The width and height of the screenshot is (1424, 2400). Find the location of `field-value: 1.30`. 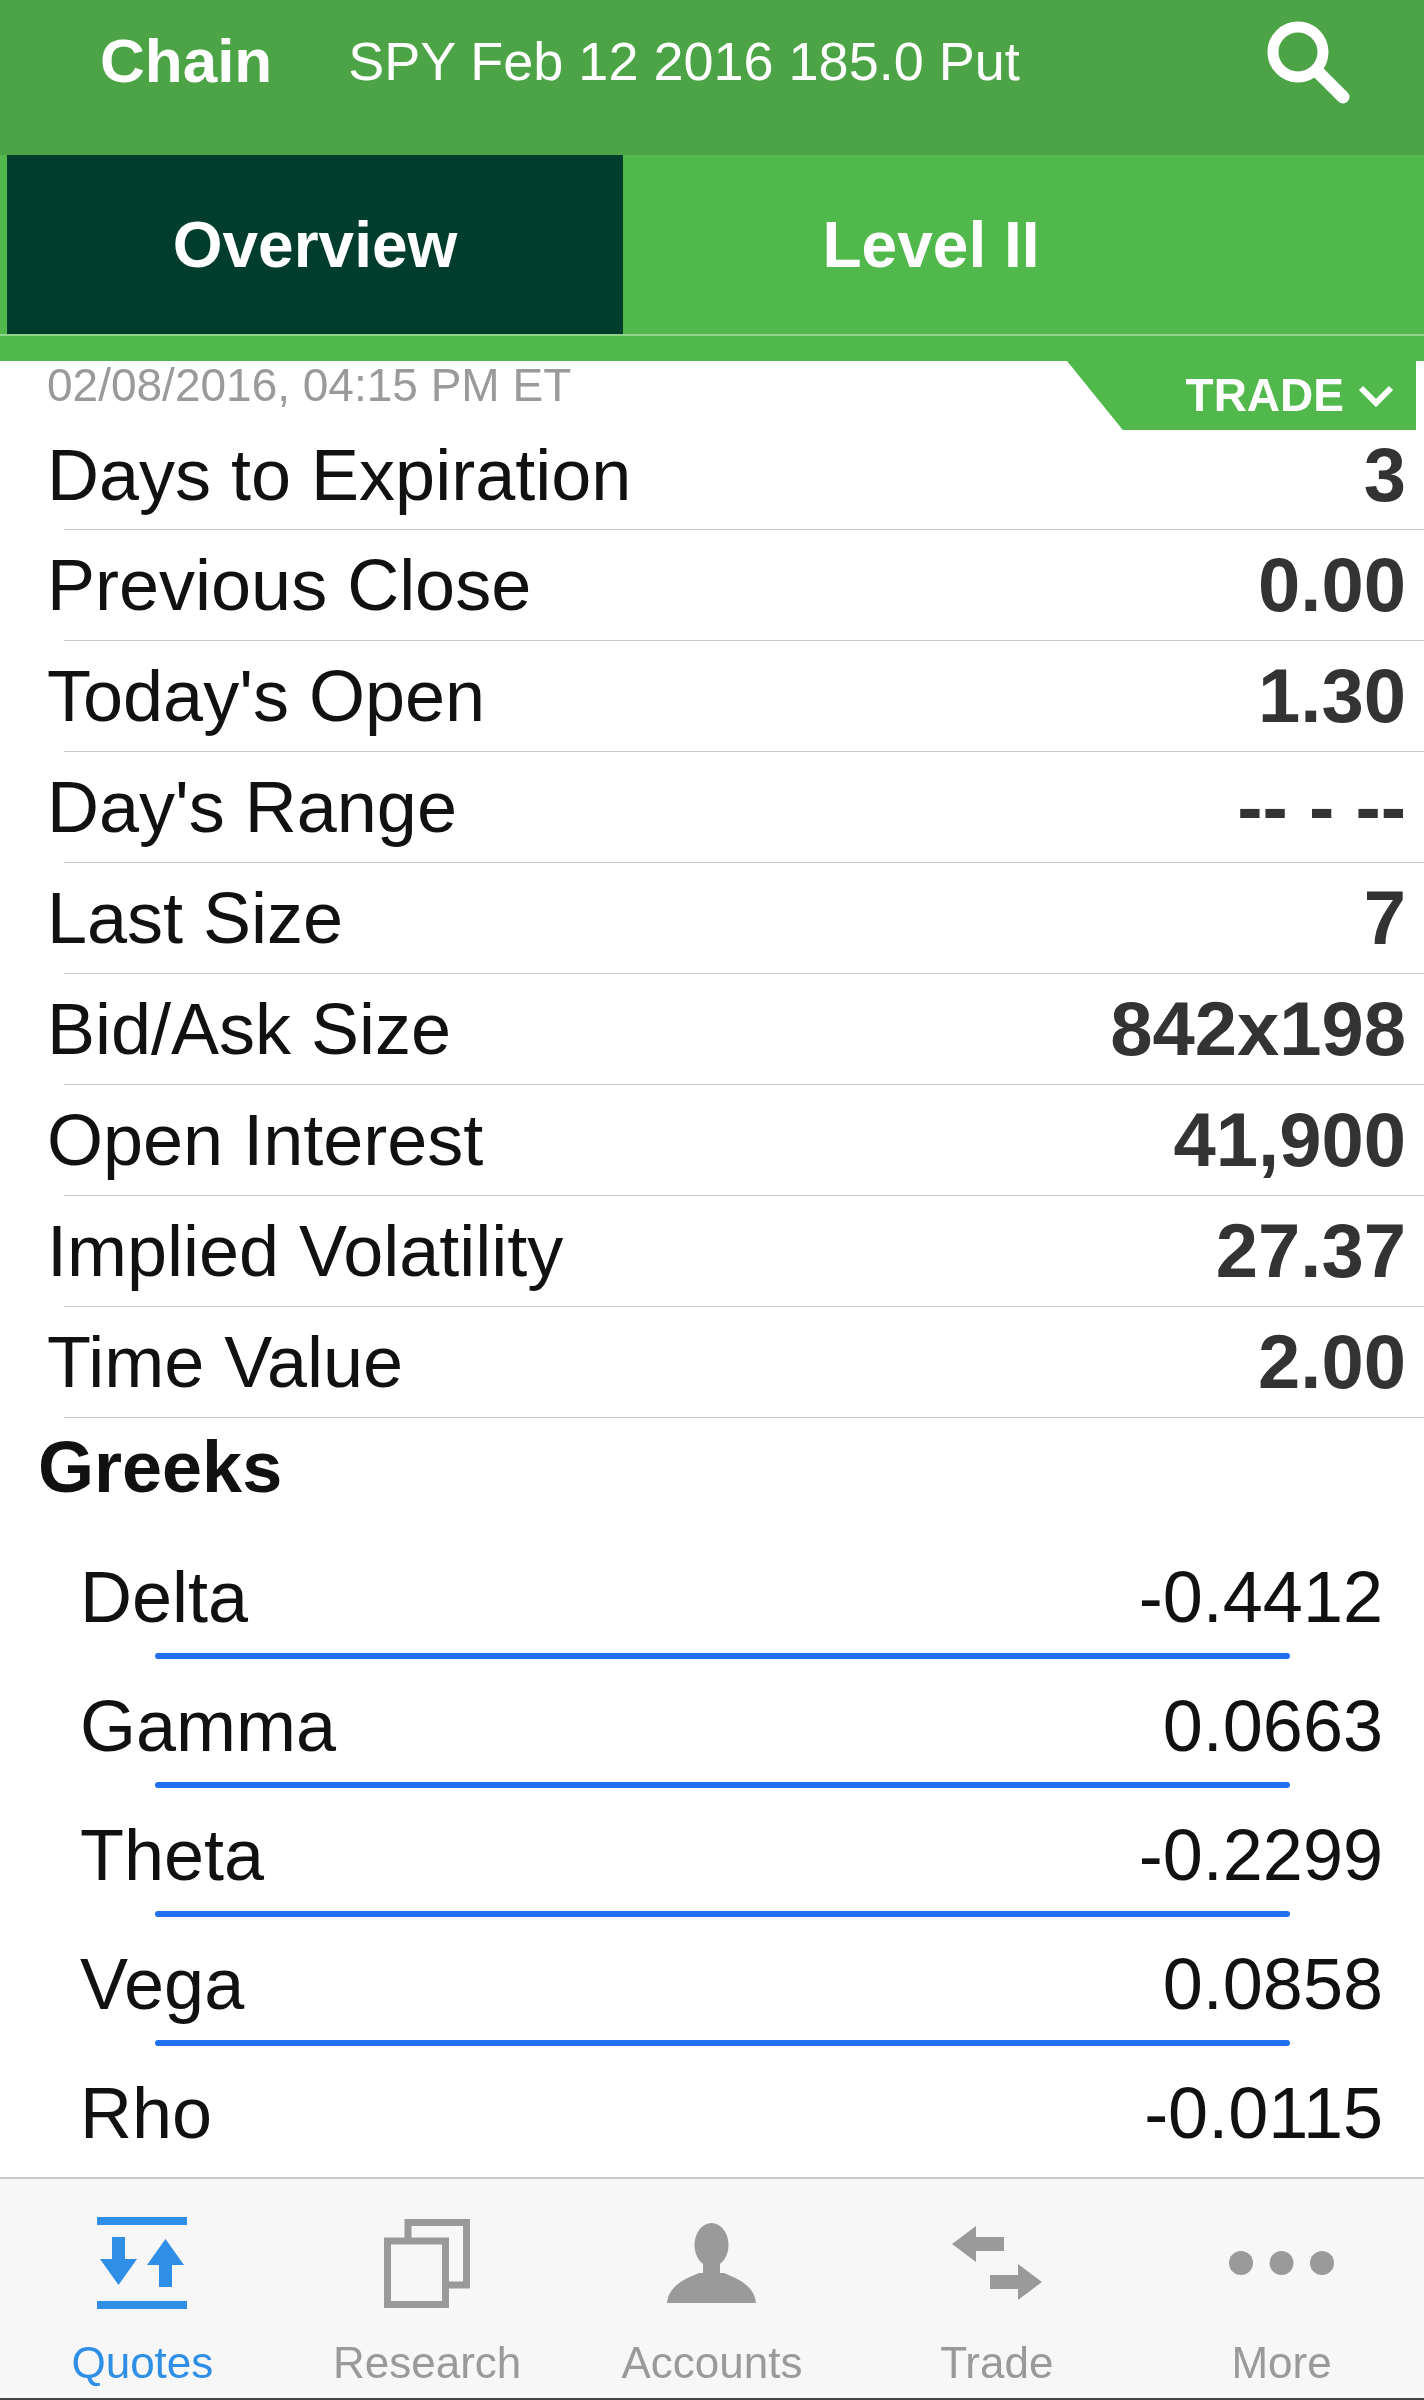

field-value: 1.30 is located at coordinates (1332, 696).